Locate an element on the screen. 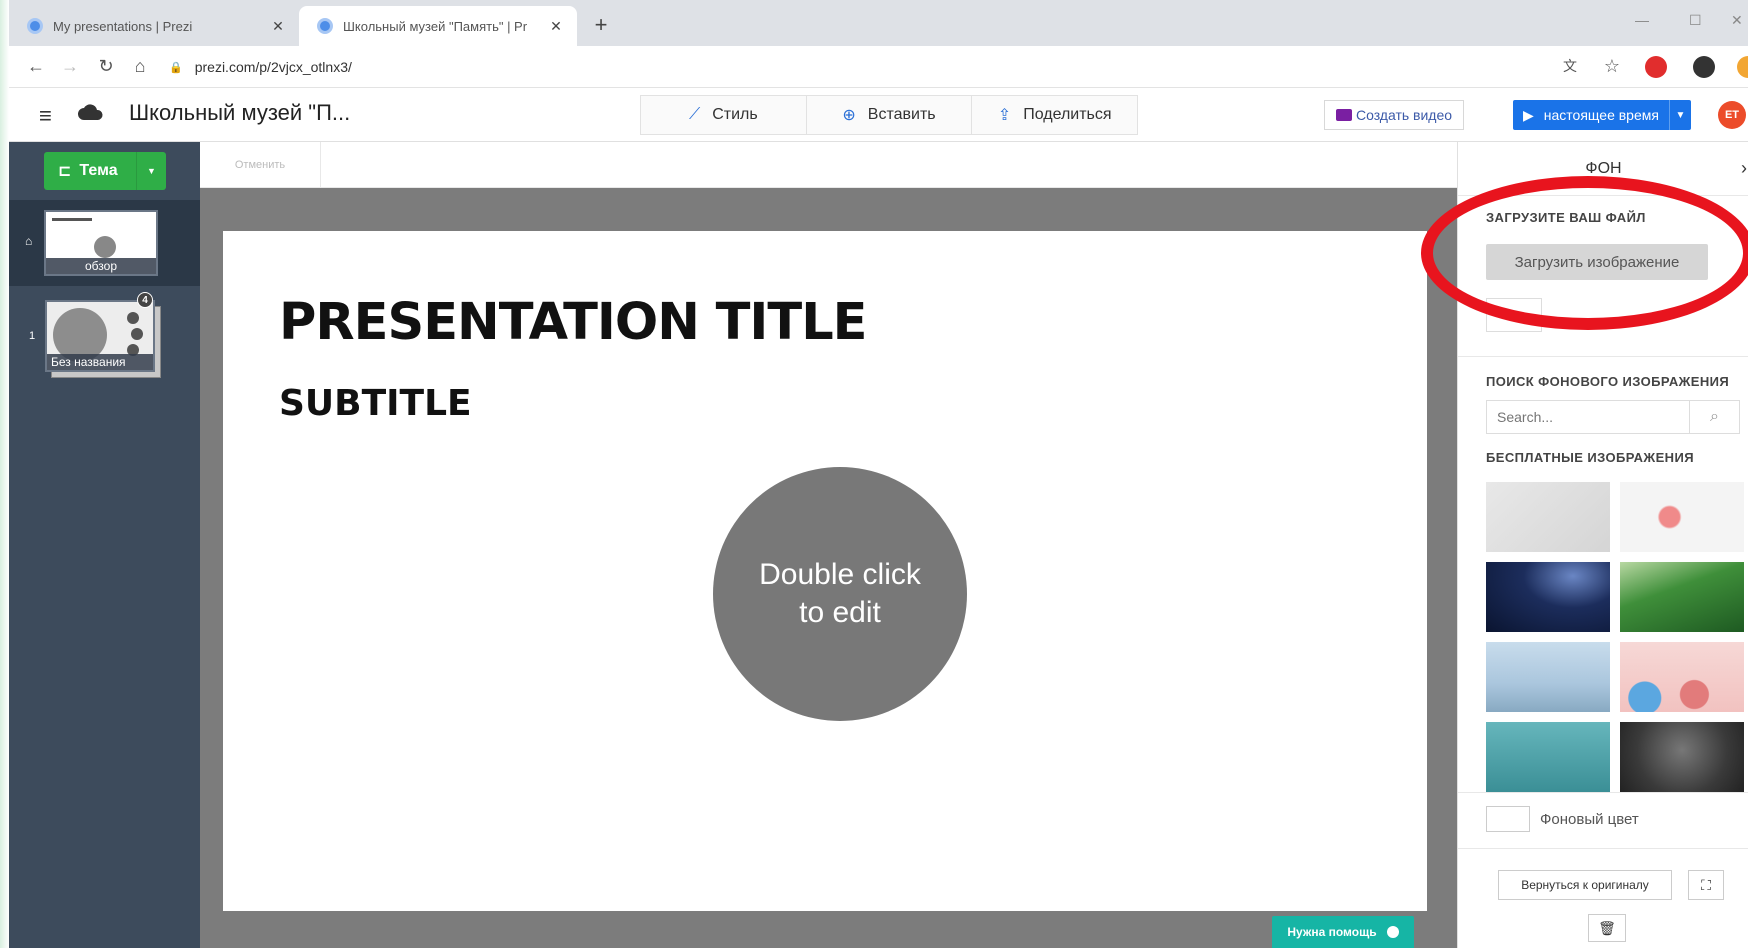 The image size is (1748, 948). undo-bar: Отменить is located at coordinates (828, 165).